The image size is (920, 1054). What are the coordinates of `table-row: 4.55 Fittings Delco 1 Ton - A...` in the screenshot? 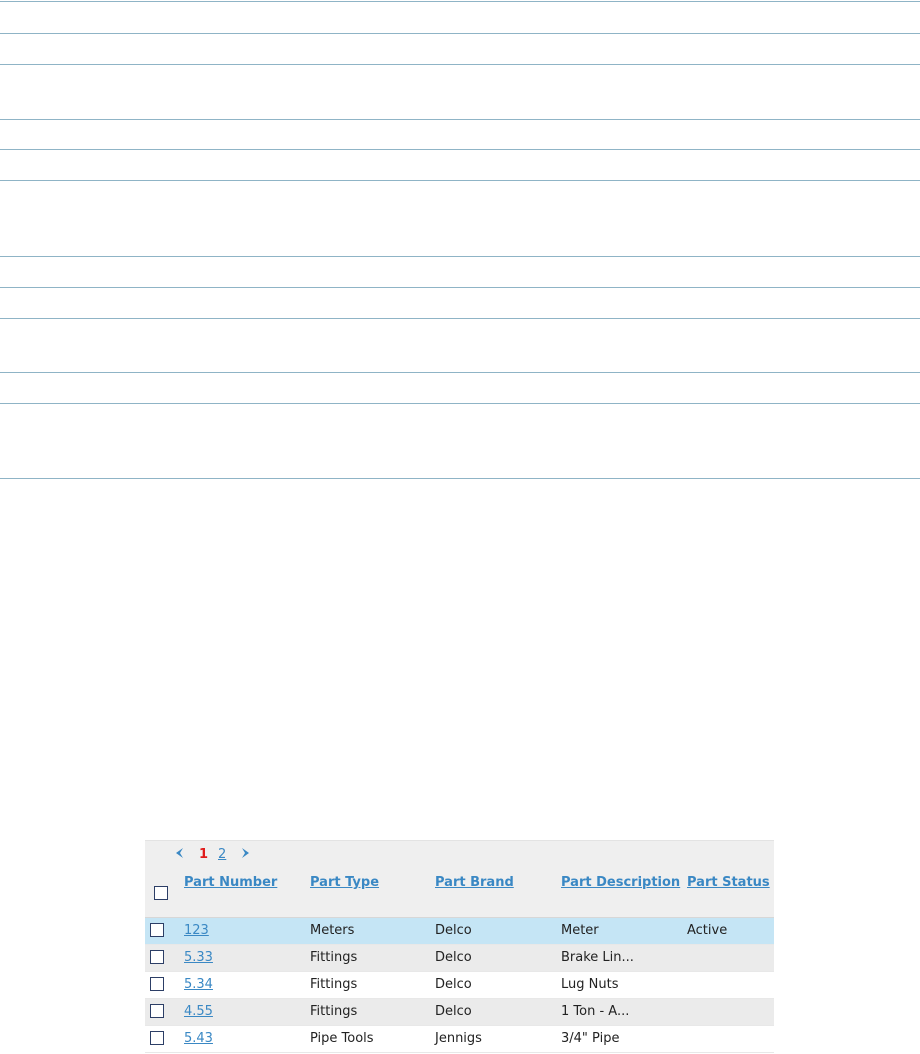 It's located at (459, 1012).